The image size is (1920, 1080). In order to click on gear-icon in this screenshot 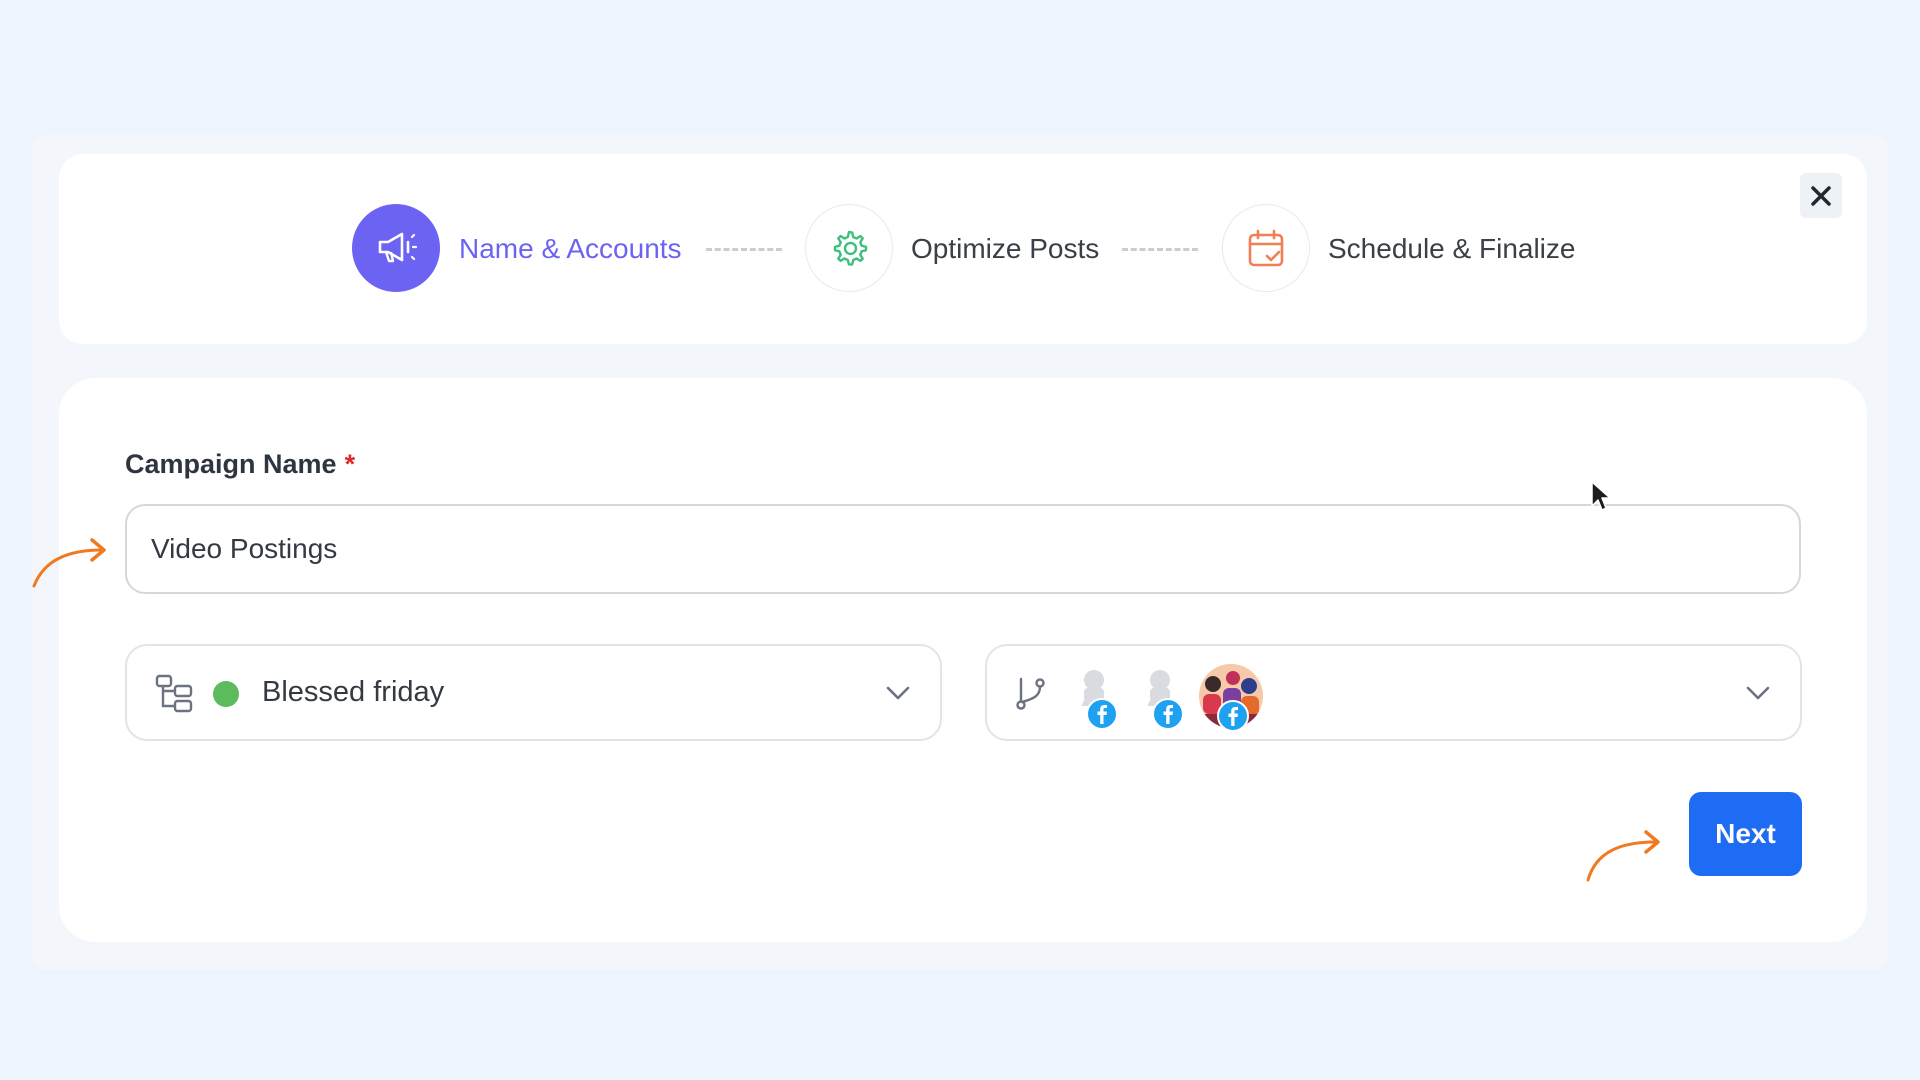, I will do `click(850, 248)`.